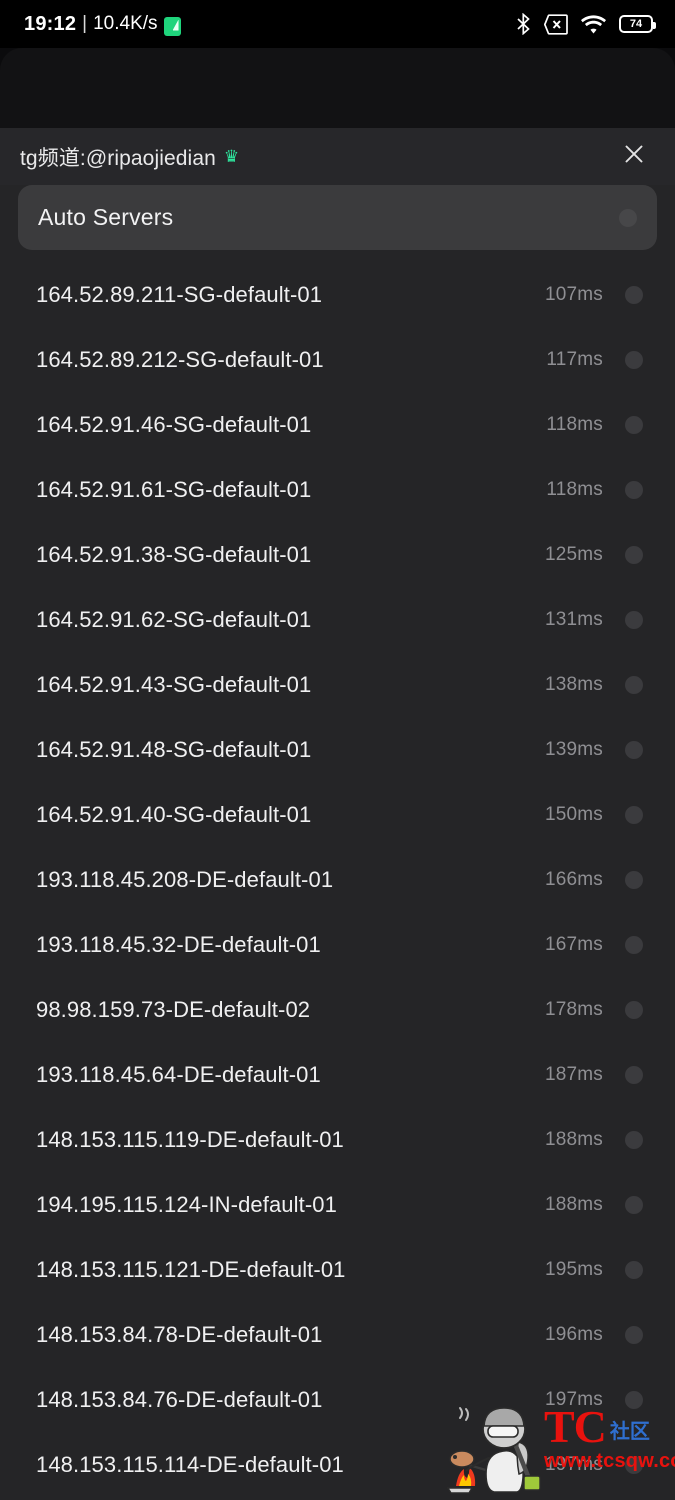 The height and width of the screenshot is (1500, 675). I want to click on server-latency: 138ms, so click(573, 684).